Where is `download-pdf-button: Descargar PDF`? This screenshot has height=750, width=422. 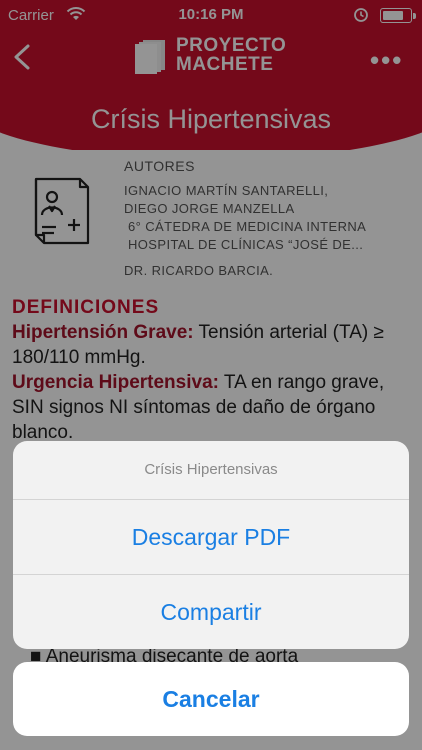 download-pdf-button: Descargar PDF is located at coordinates (211, 537).